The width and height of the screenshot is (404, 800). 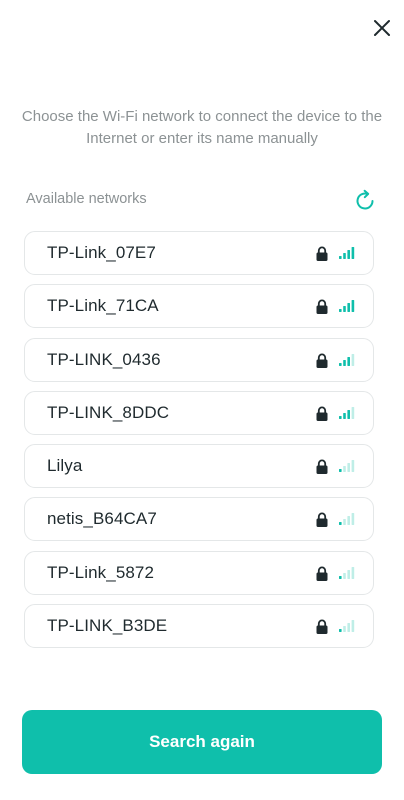 I want to click on network-name: Lilya, so click(x=65, y=466).